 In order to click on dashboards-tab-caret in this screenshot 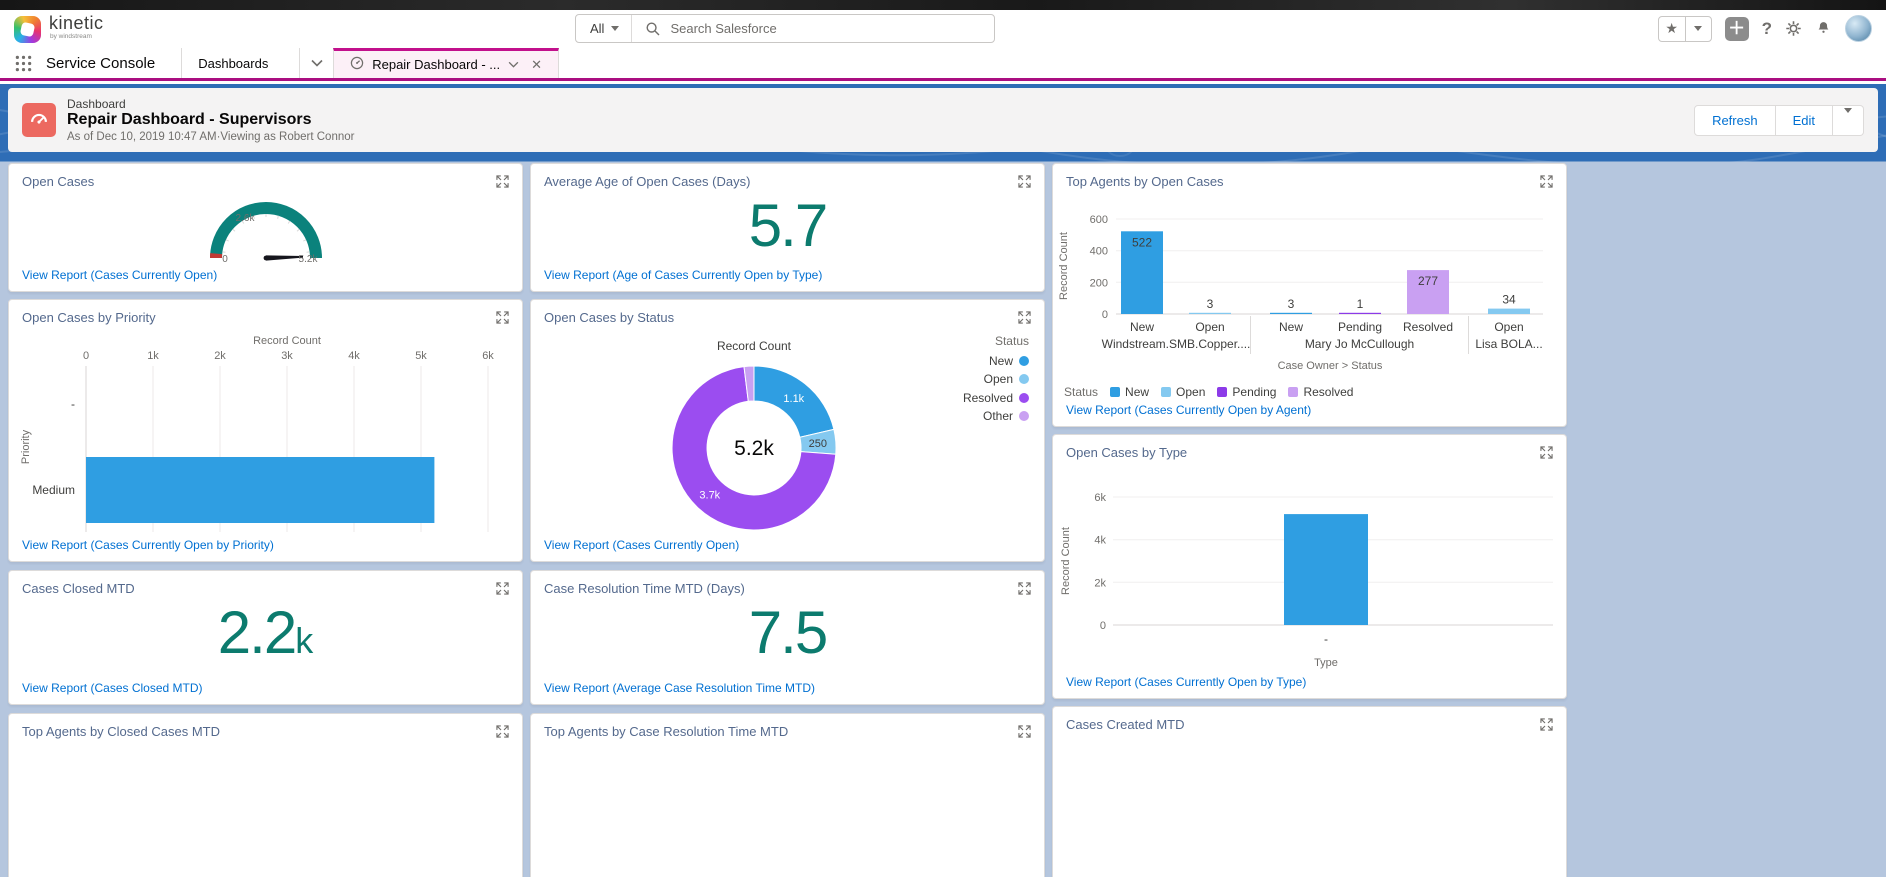, I will do `click(316, 63)`.